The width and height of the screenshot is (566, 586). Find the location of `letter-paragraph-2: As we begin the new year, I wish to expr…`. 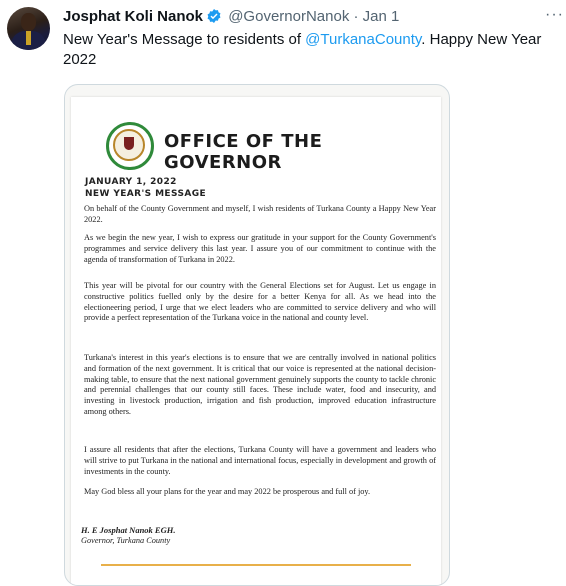

letter-paragraph-2: As we begin the new year, I wish to expr… is located at coordinates (260, 248).